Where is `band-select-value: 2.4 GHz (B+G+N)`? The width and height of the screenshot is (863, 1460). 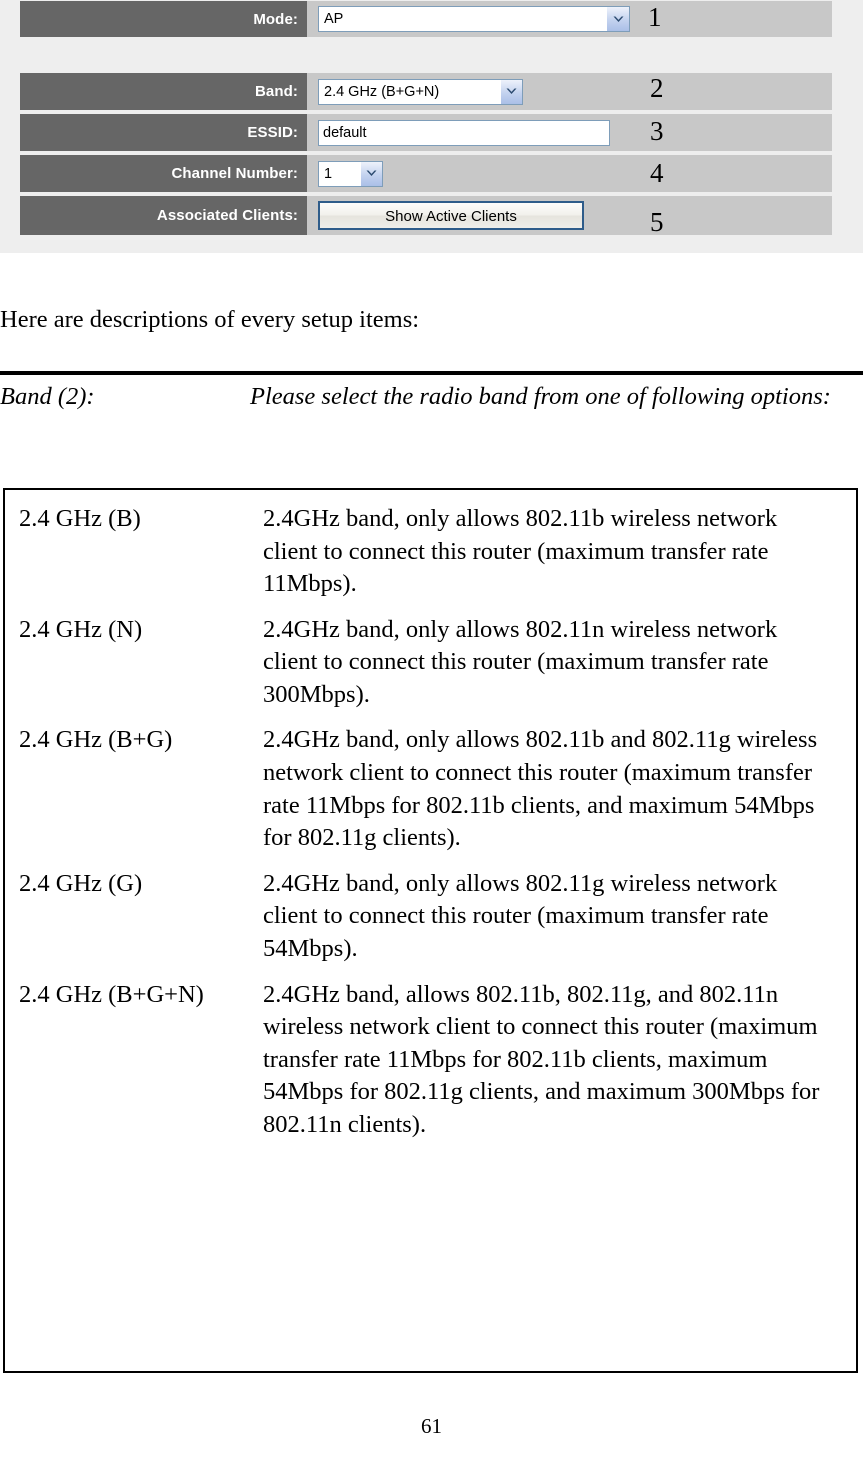 band-select-value: 2.4 GHz (B+G+N) is located at coordinates (382, 91).